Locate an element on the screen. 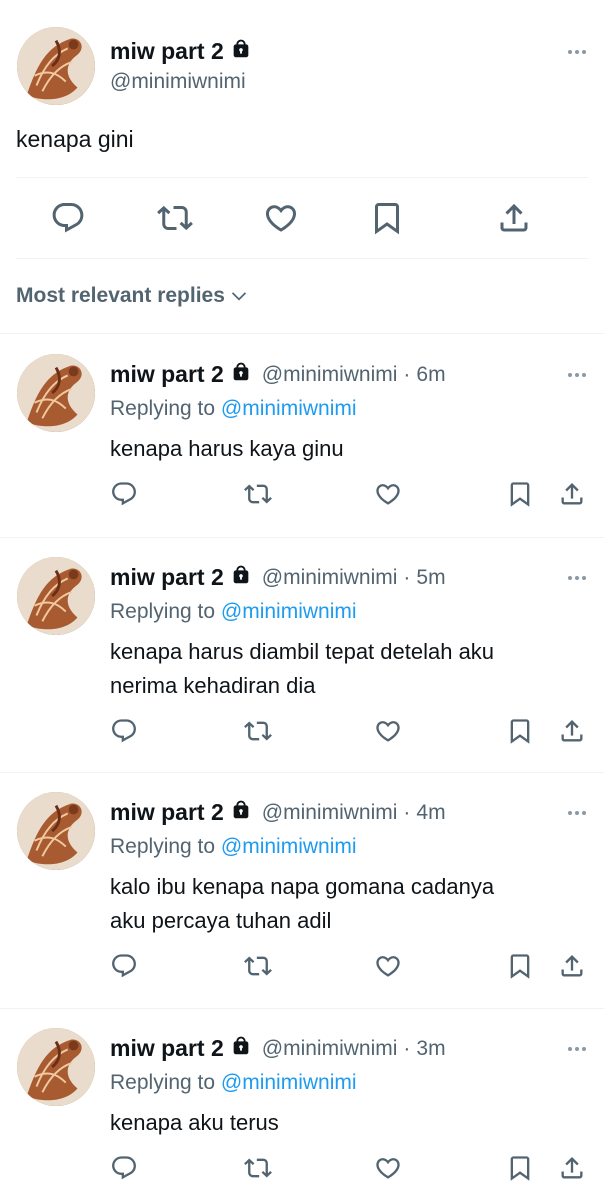 Image resolution: width=604 pixels, height=1200 pixels. sort-label: Most relevant replies is located at coordinates (120, 295).